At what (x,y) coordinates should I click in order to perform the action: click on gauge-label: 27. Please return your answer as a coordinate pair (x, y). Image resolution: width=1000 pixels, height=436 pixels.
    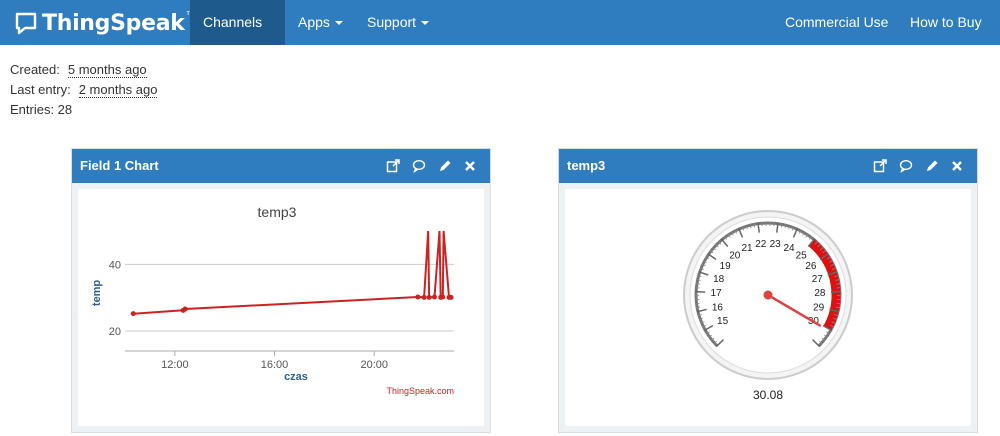
    Looking at the image, I should click on (818, 279).